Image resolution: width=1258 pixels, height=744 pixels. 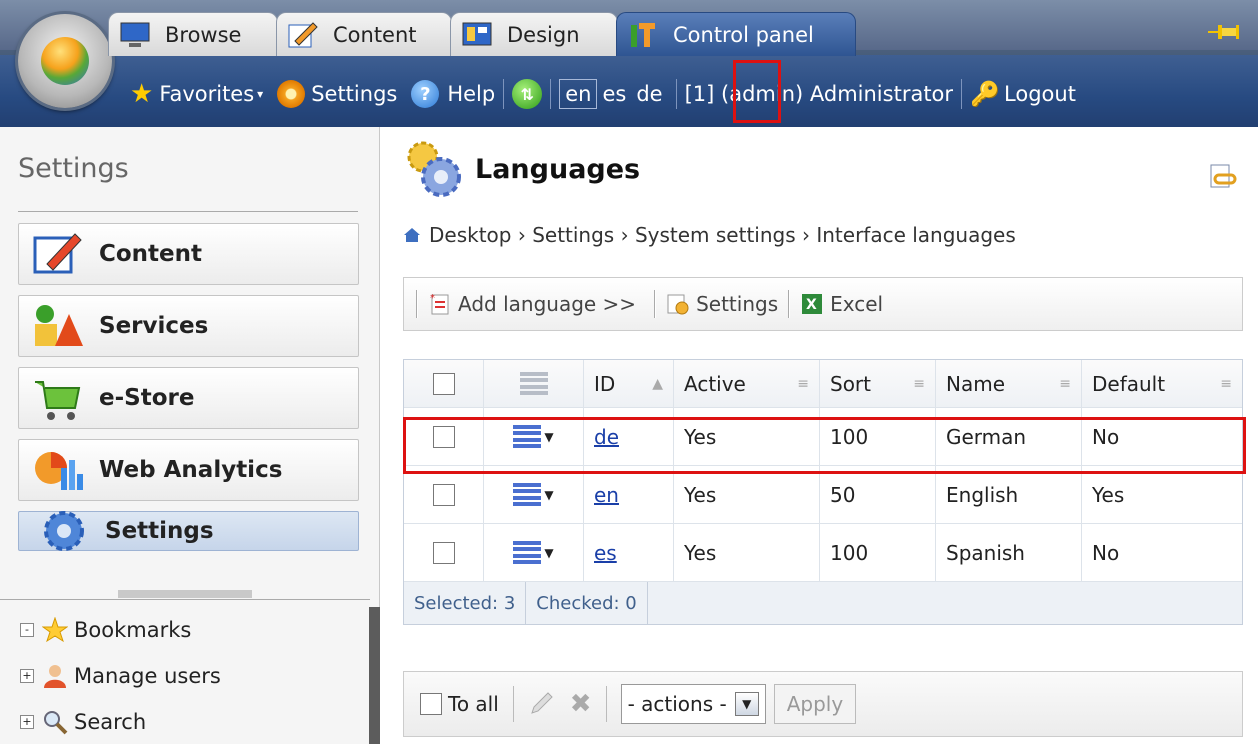 I want to click on header-name: Name ≡, so click(x=1009, y=383).